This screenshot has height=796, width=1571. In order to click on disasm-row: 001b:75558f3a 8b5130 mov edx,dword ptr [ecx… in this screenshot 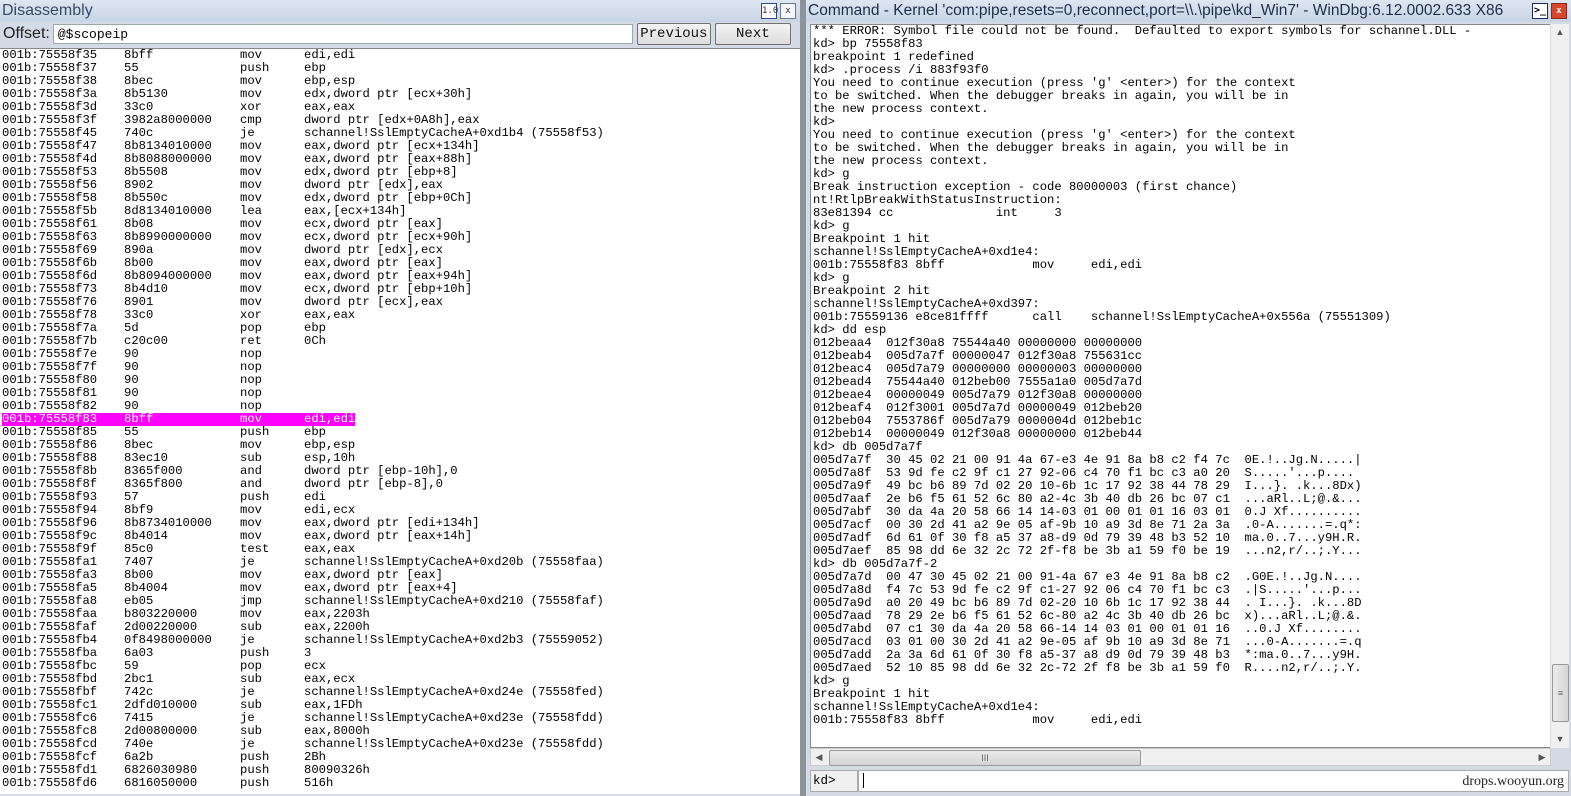, I will do `click(400, 94)`.